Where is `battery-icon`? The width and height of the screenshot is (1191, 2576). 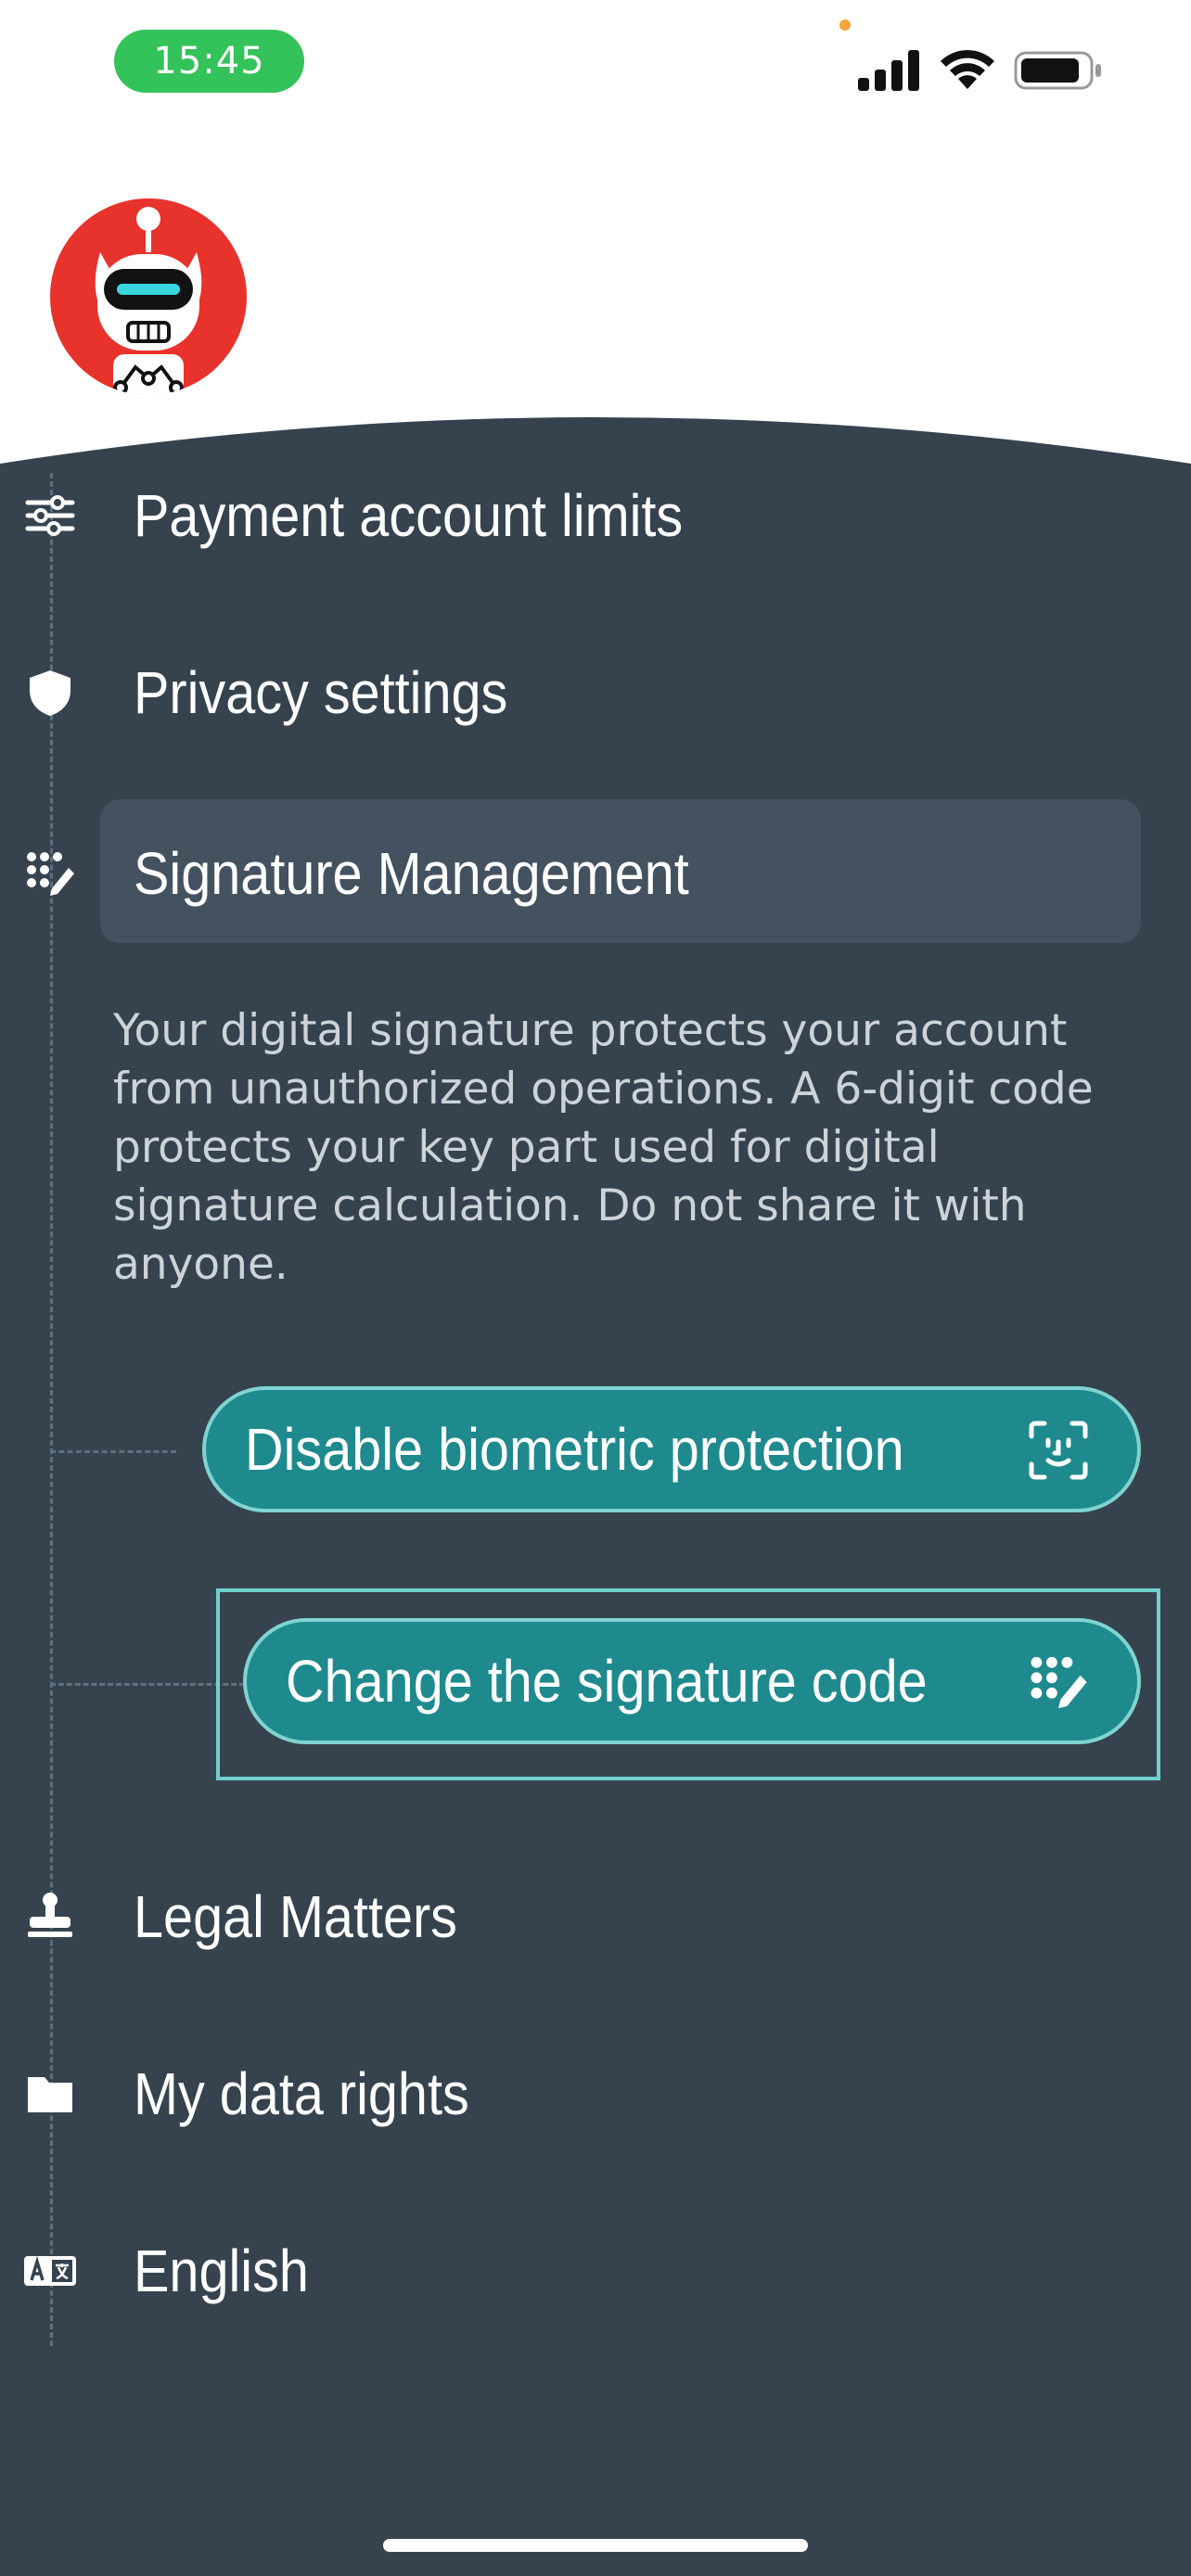 battery-icon is located at coordinates (1058, 71).